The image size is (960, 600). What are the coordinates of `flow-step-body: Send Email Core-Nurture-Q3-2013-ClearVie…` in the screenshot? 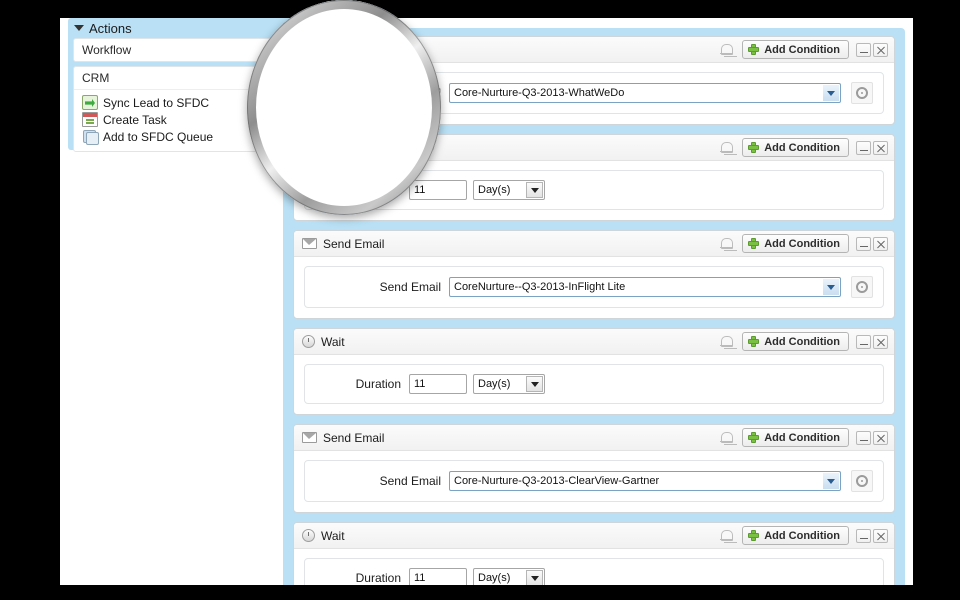 It's located at (594, 481).